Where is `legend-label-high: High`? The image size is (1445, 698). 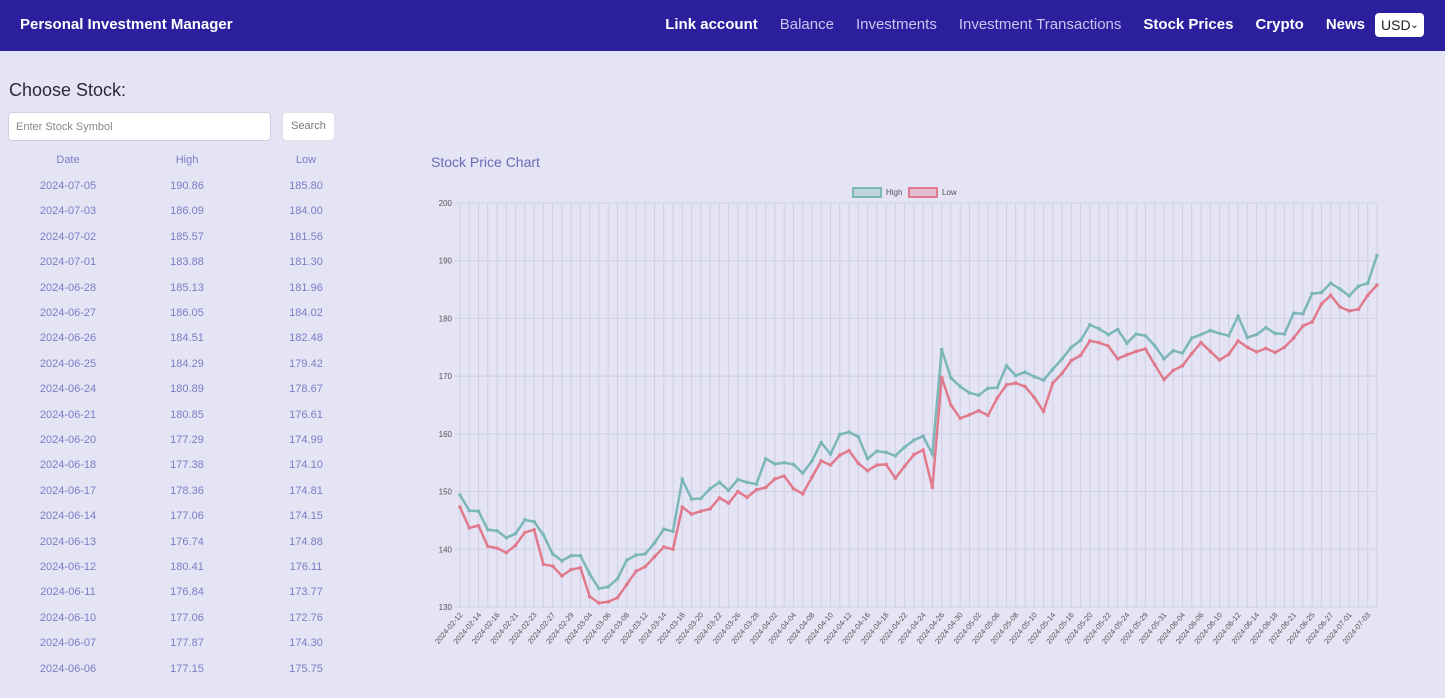 legend-label-high: High is located at coordinates (894, 192).